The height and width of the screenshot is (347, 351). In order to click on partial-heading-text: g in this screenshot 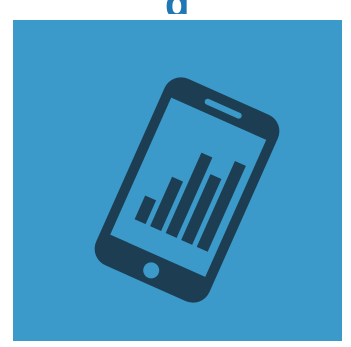, I will do `click(177, 7)`.